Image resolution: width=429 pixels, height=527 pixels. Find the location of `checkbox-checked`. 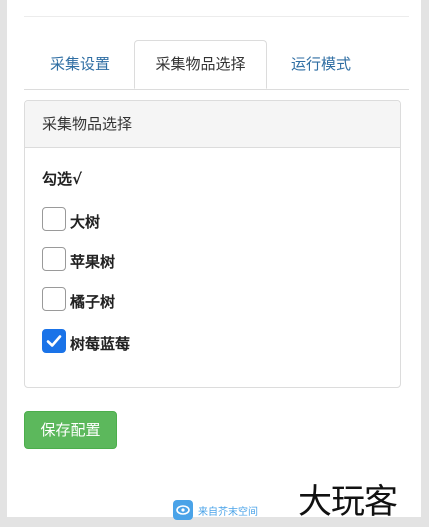

checkbox-checked is located at coordinates (54, 341).